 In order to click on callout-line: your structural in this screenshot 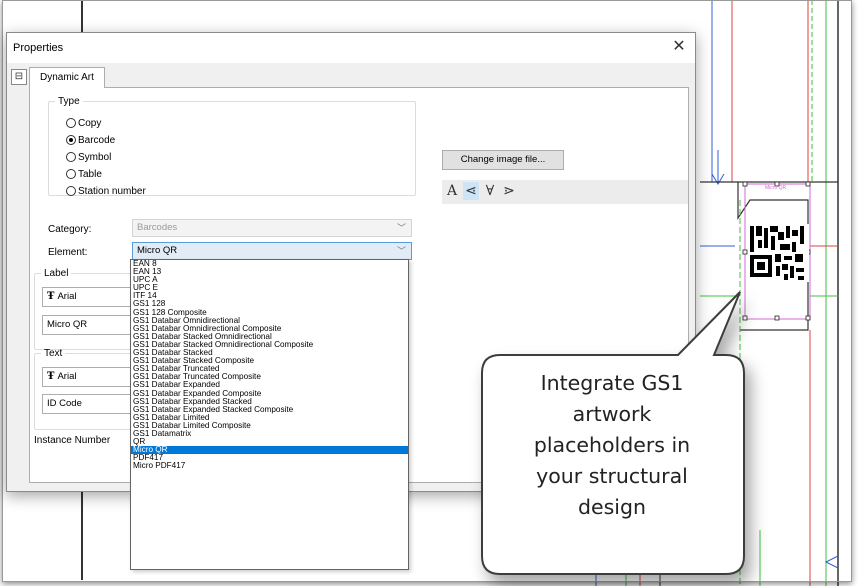, I will do `click(612, 476)`.